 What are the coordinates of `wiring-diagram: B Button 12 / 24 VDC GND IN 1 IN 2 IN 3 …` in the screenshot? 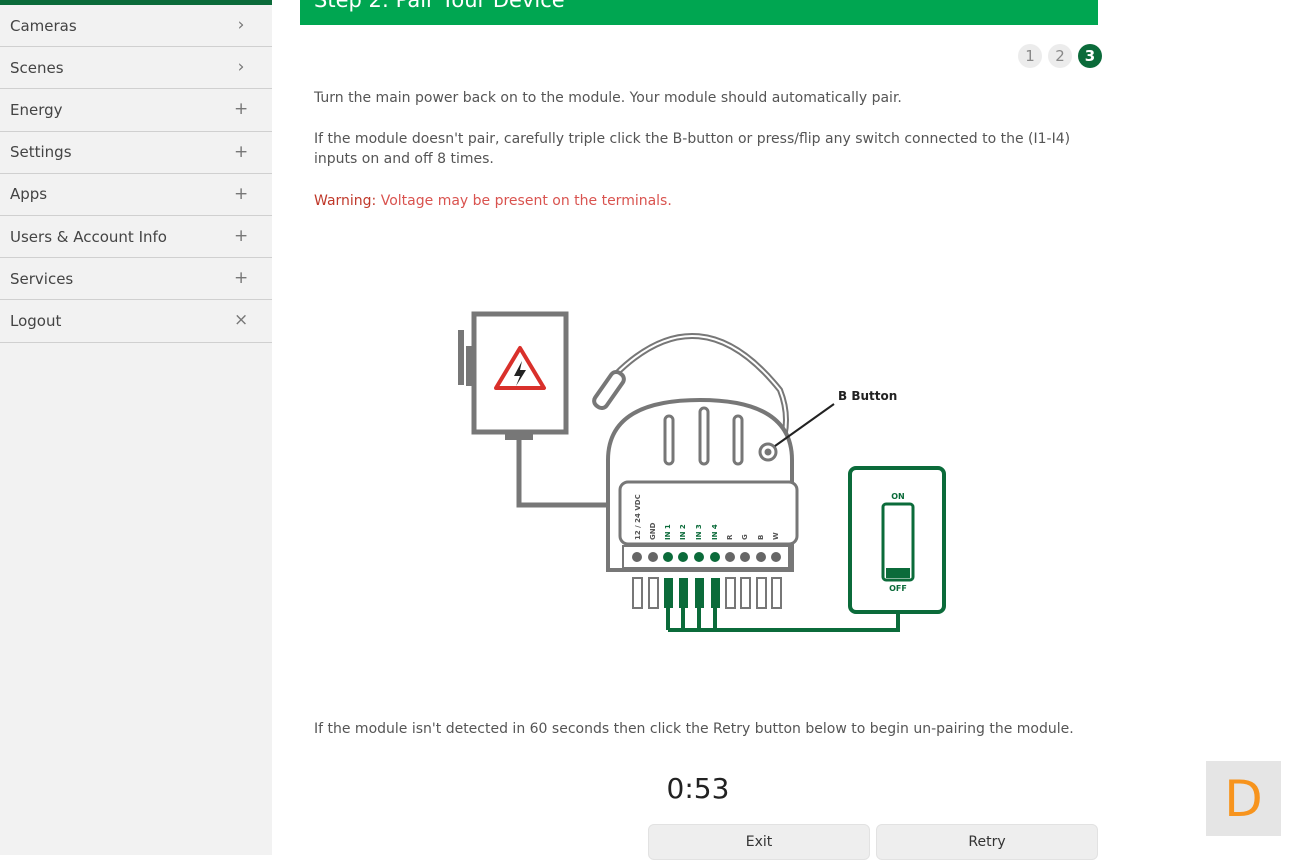 It's located at (702, 471).